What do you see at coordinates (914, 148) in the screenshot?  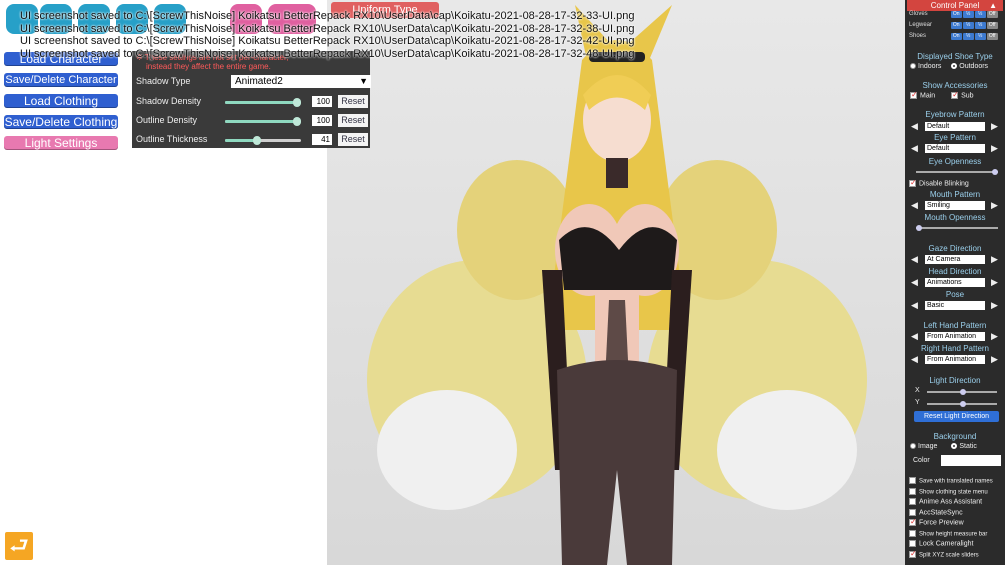 I see `eye-prev-icon: ◀` at bounding box center [914, 148].